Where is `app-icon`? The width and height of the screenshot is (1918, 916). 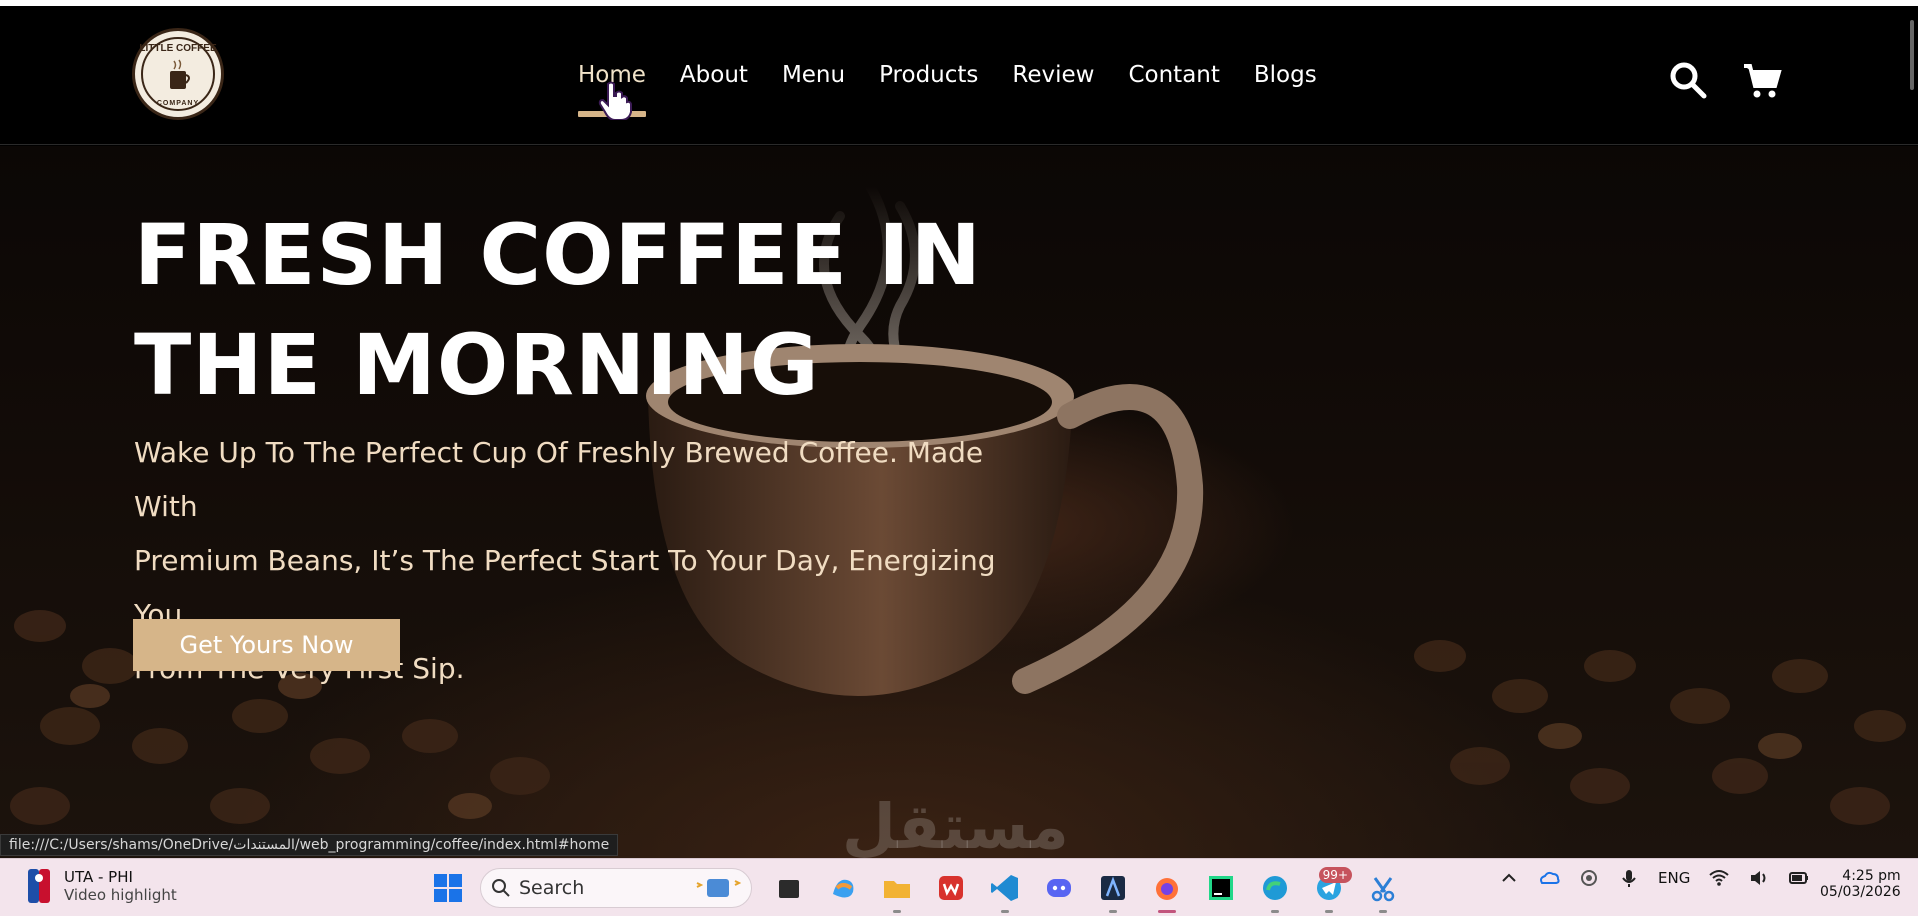
app-icon is located at coordinates (1113, 888).